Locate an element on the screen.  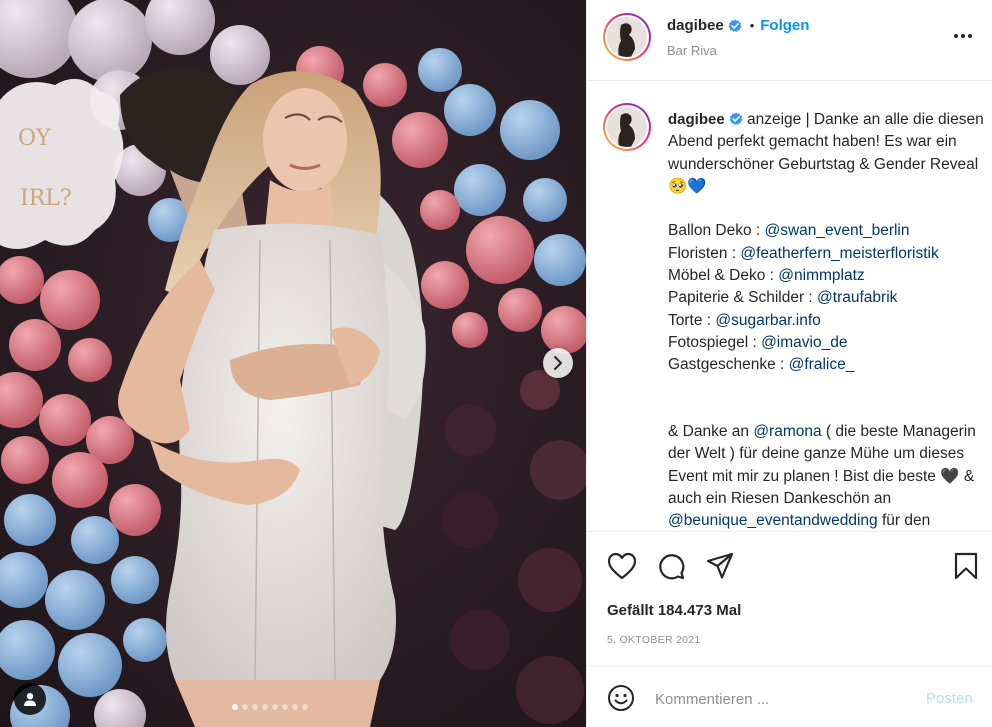
comment-bar: Posten is located at coordinates (789, 696).